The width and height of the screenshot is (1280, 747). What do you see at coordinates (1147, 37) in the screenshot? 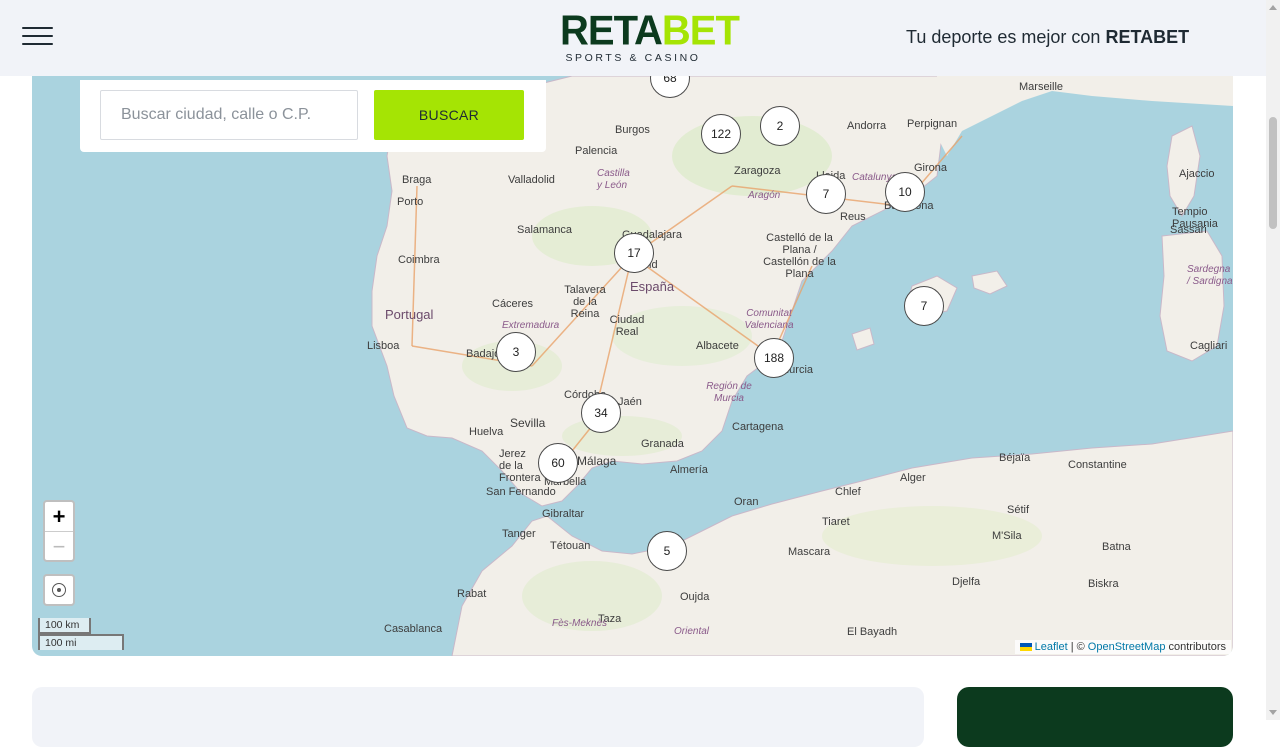
I see `tagline-brand: RETABET` at bounding box center [1147, 37].